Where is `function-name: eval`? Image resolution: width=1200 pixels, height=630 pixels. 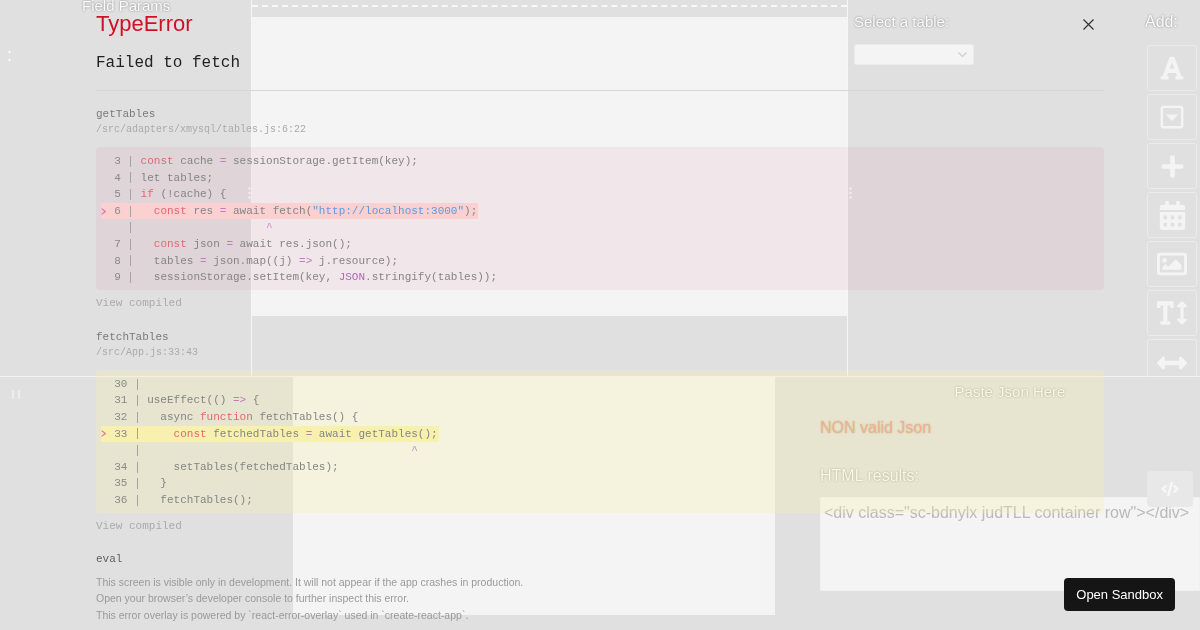 function-name: eval is located at coordinates (109, 558).